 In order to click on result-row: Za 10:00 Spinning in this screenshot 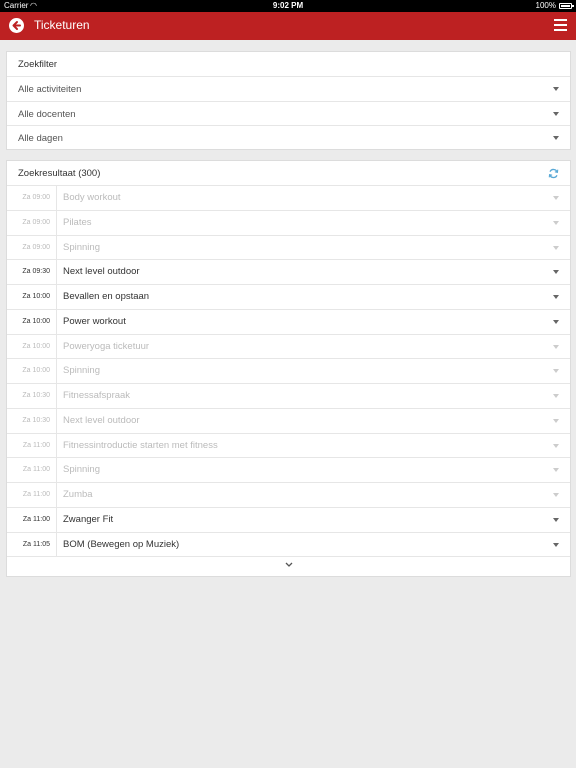, I will do `click(288, 371)`.